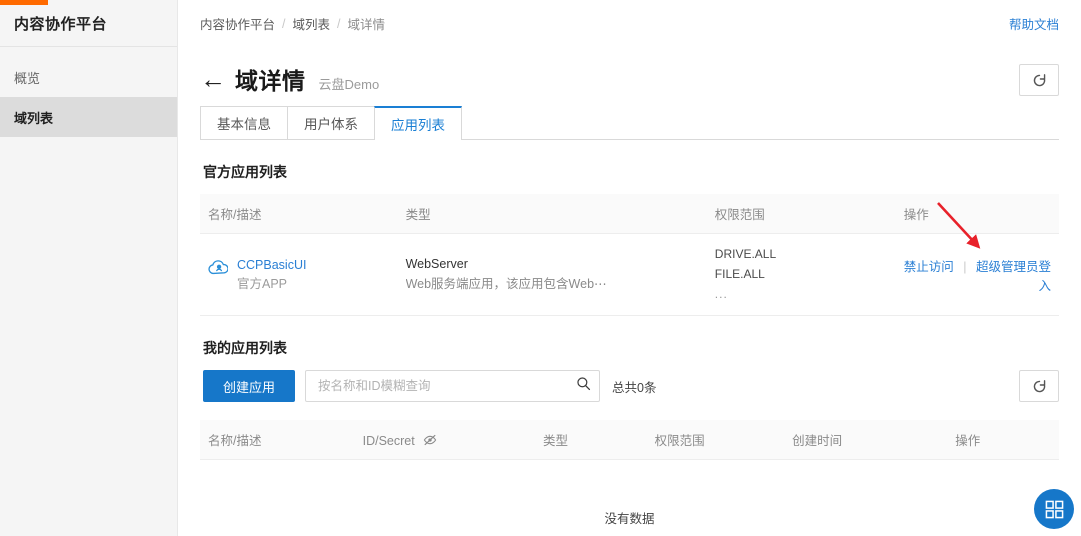 The width and height of the screenshot is (1081, 536). What do you see at coordinates (418, 125) in the screenshot?
I see `tab-label: 应用列表` at bounding box center [418, 125].